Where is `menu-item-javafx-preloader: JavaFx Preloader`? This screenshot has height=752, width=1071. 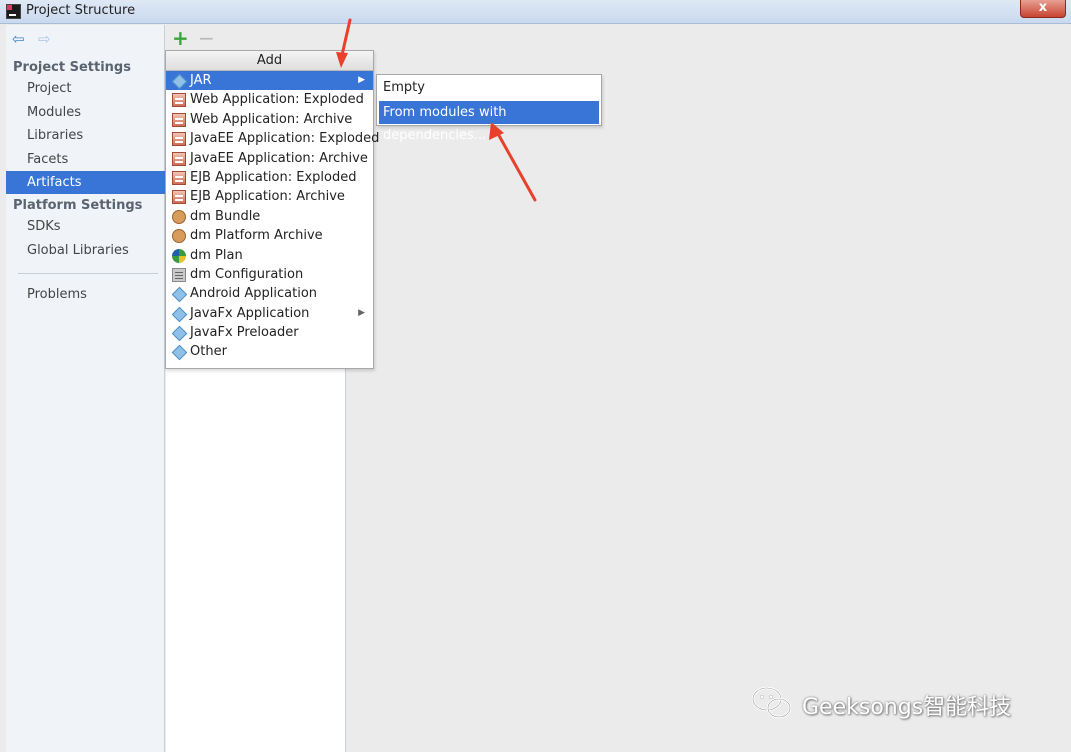 menu-item-javafx-preloader: JavaFx Preloader is located at coordinates (269, 332).